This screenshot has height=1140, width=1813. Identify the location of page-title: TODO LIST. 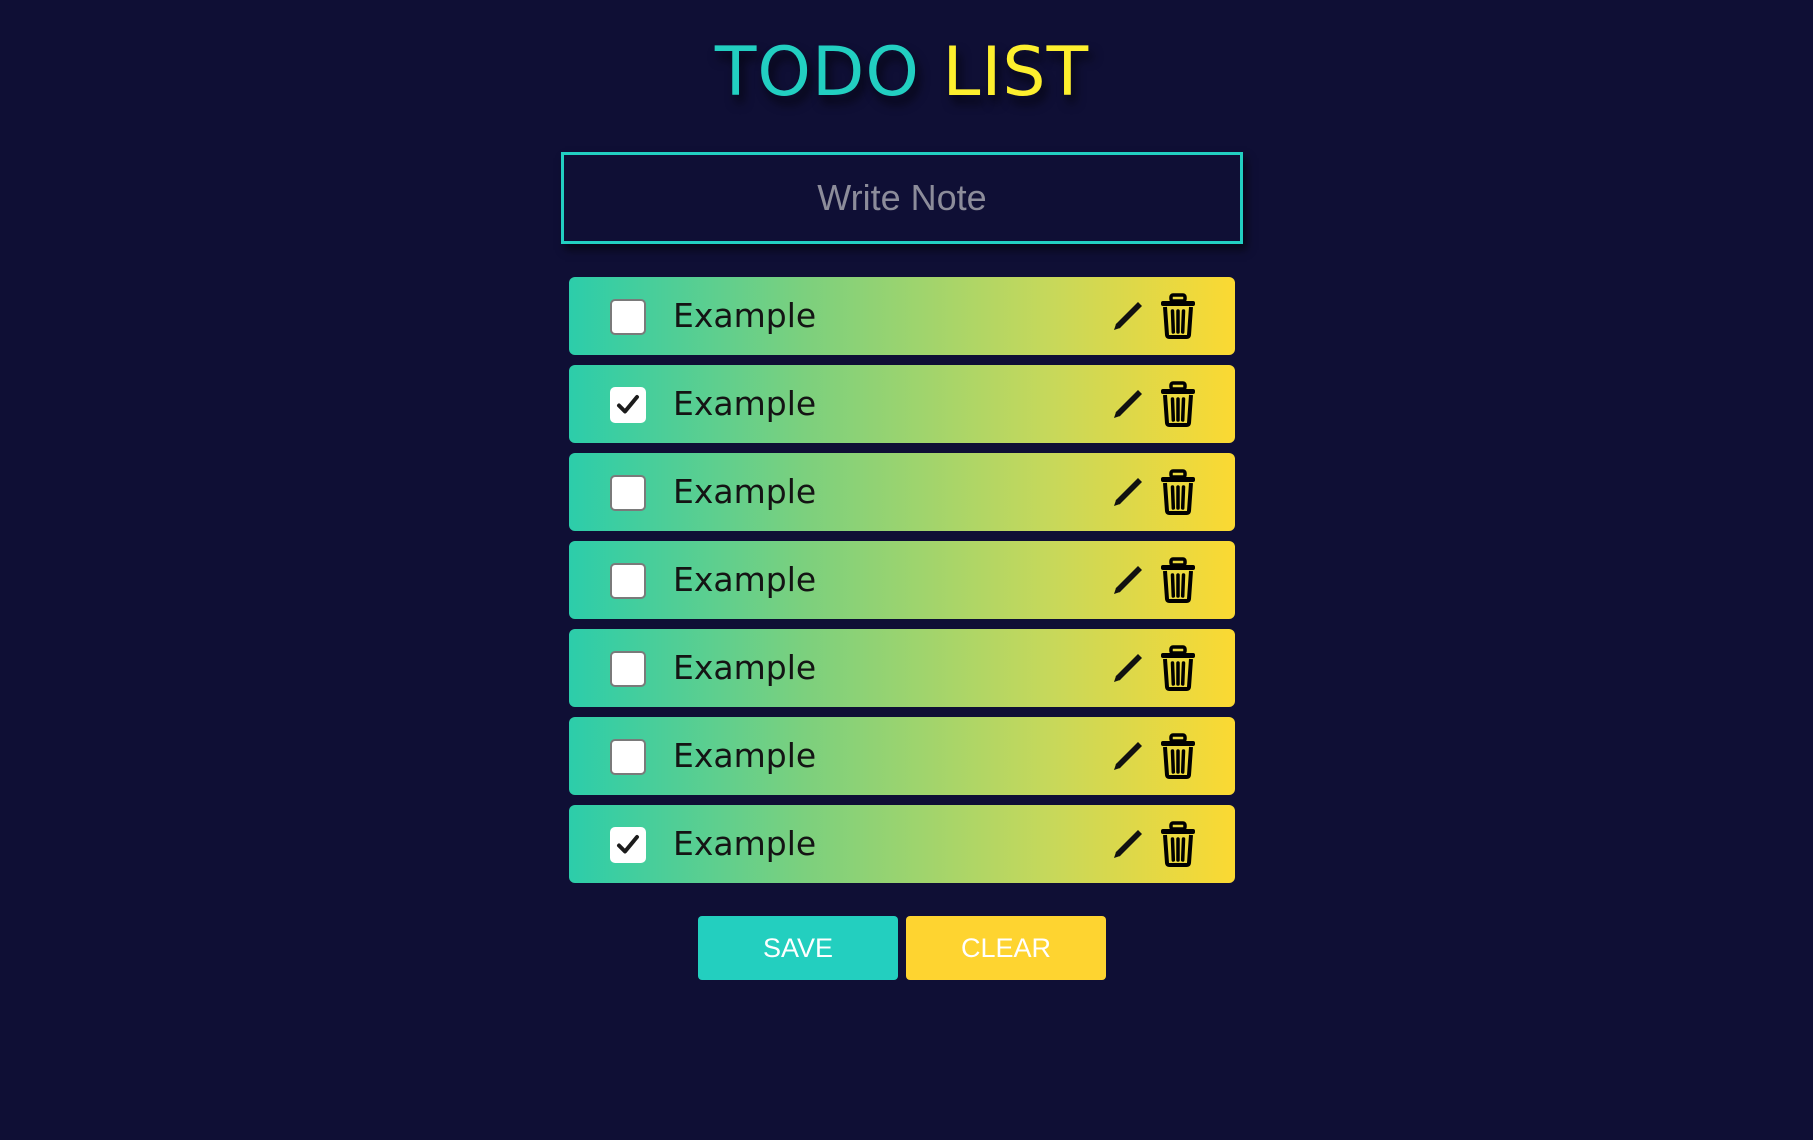
(902, 73).